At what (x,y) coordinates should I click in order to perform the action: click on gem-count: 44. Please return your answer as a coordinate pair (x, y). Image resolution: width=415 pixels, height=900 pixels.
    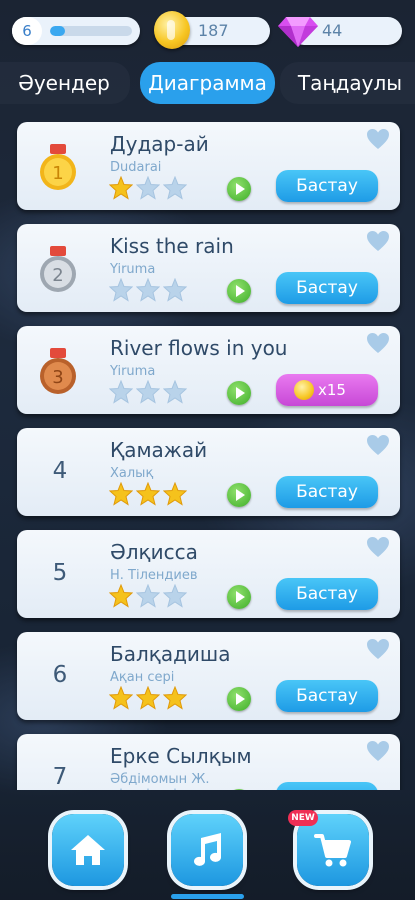
    Looking at the image, I should click on (332, 30).